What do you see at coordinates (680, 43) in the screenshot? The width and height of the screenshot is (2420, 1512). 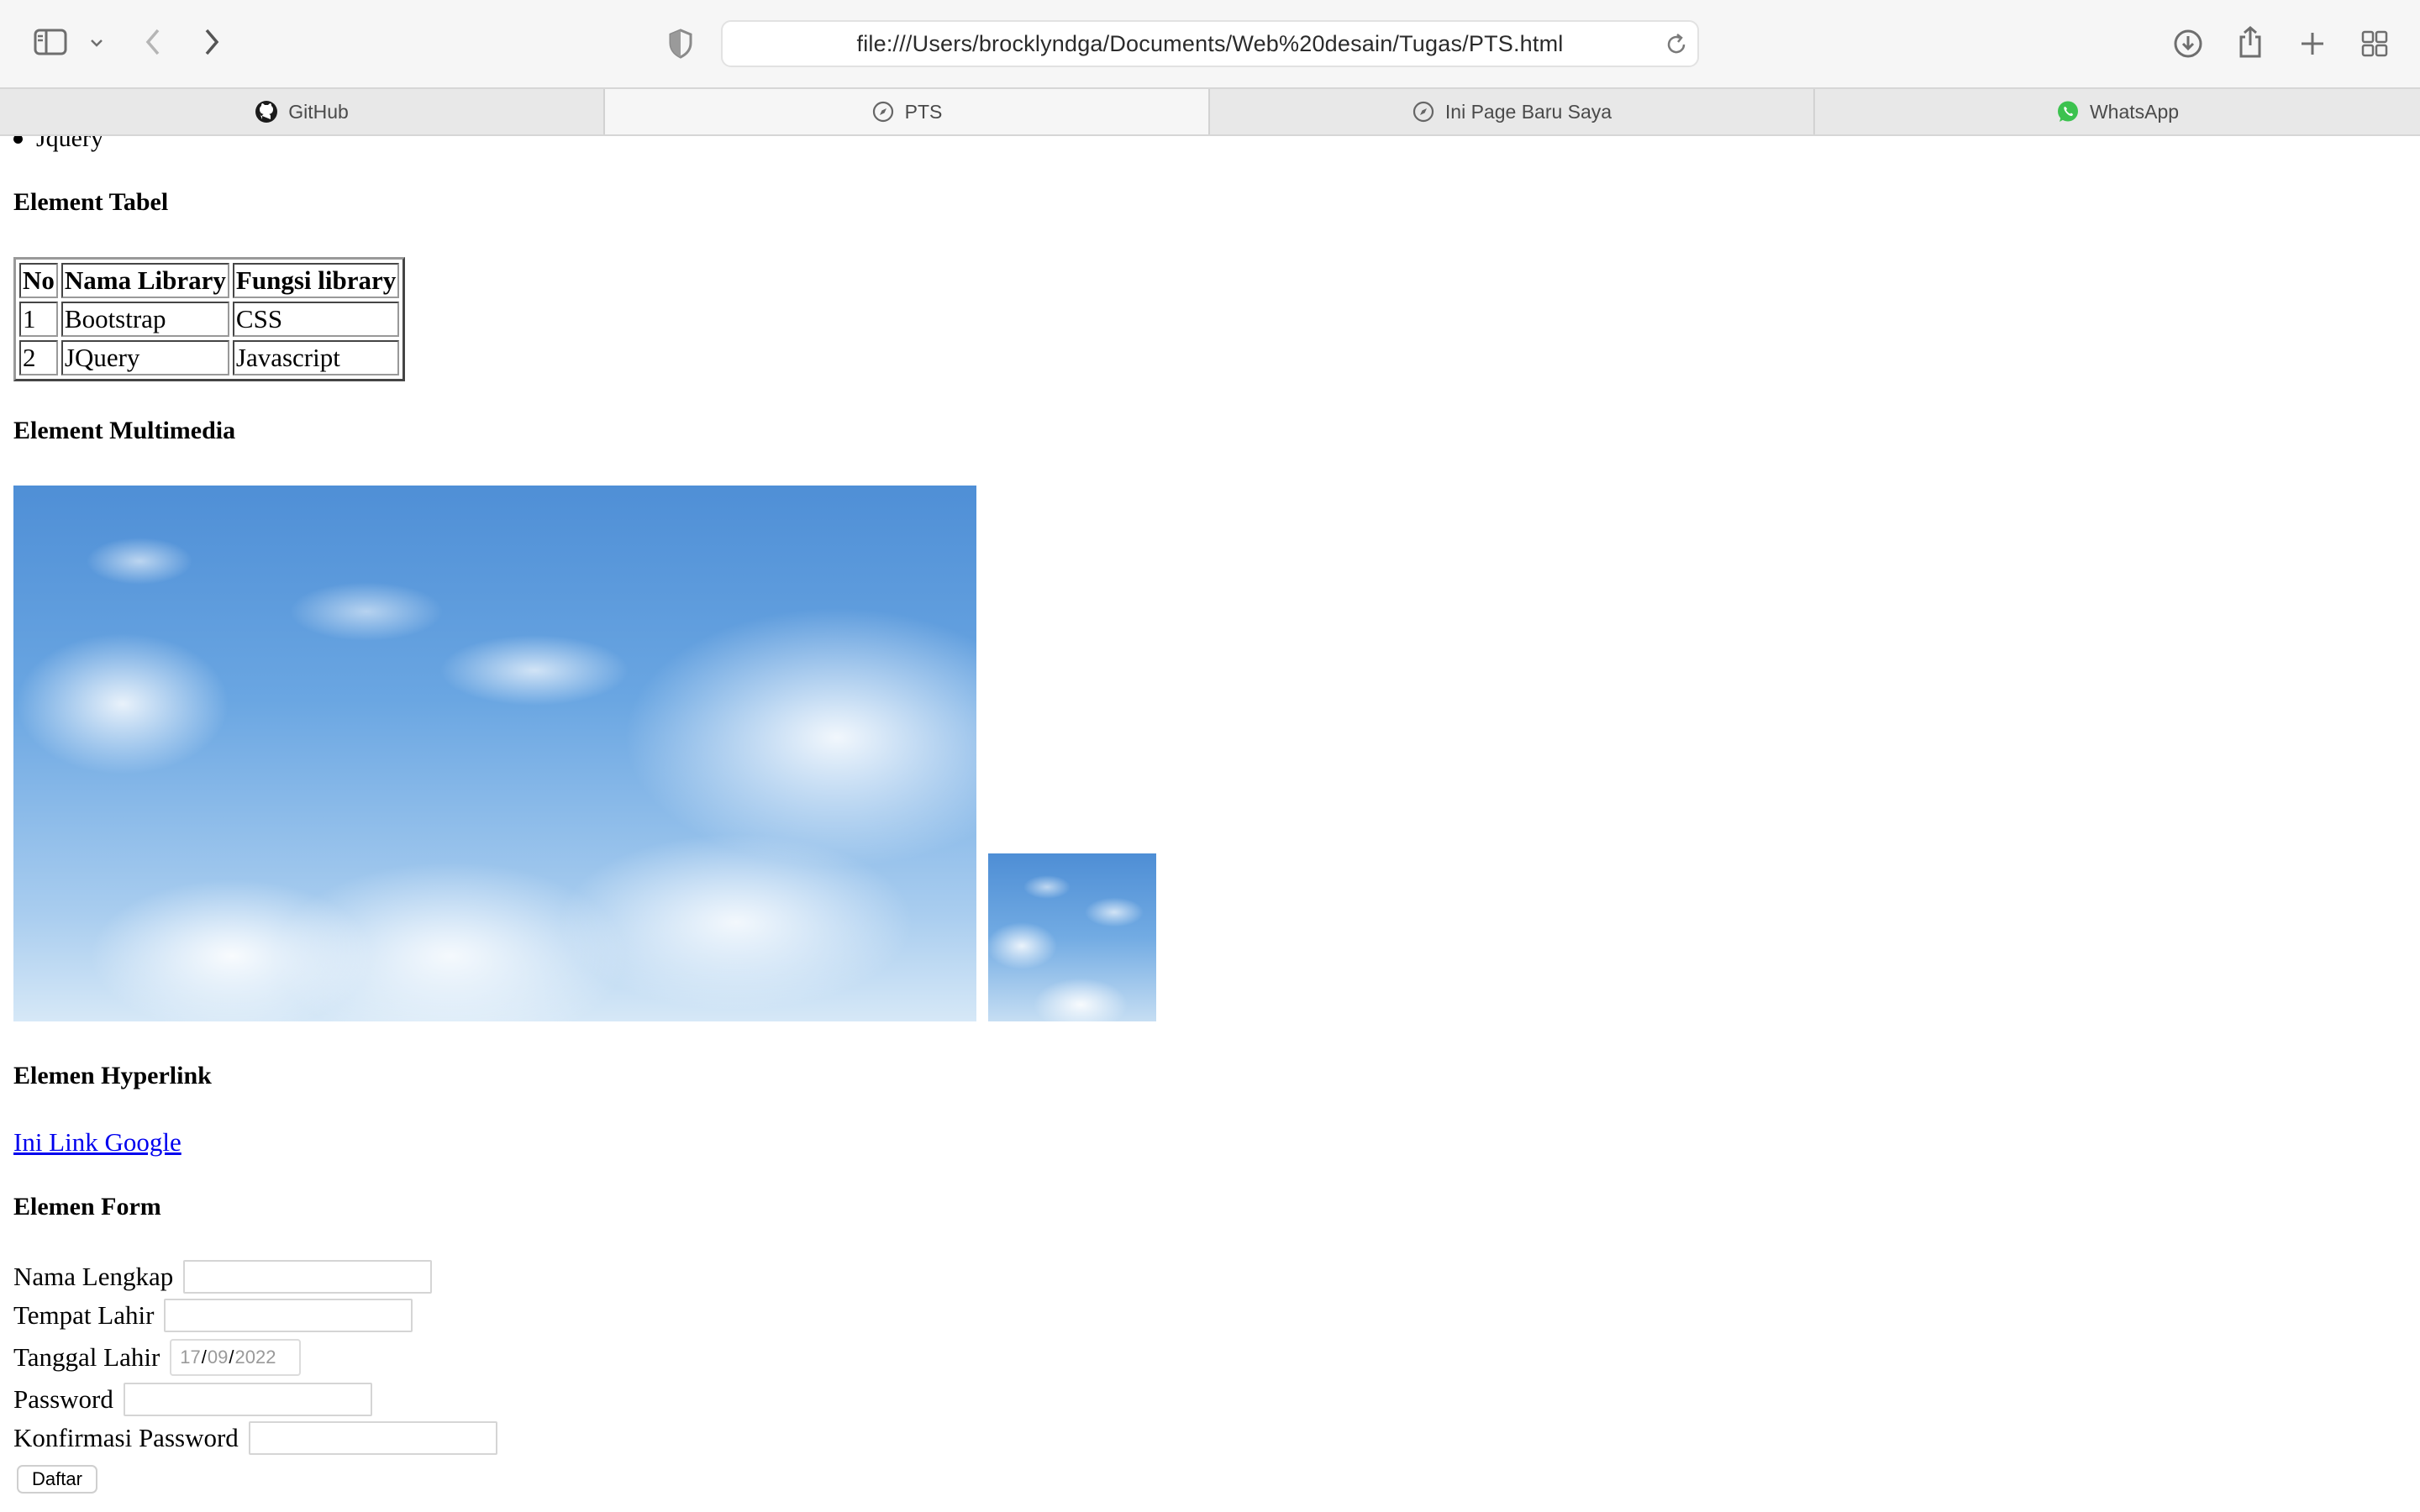 I see `privacy-shield-icon` at bounding box center [680, 43].